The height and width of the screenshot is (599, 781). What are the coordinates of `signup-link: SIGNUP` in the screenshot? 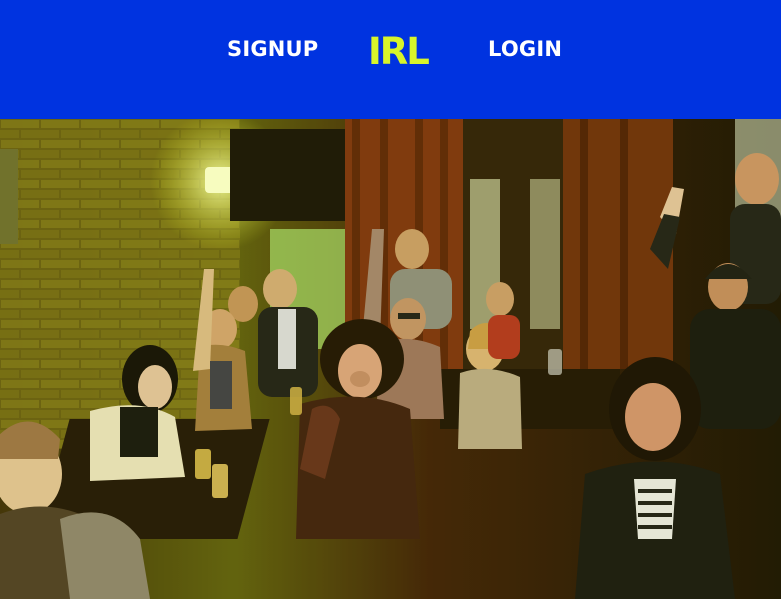 It's located at (272, 49).